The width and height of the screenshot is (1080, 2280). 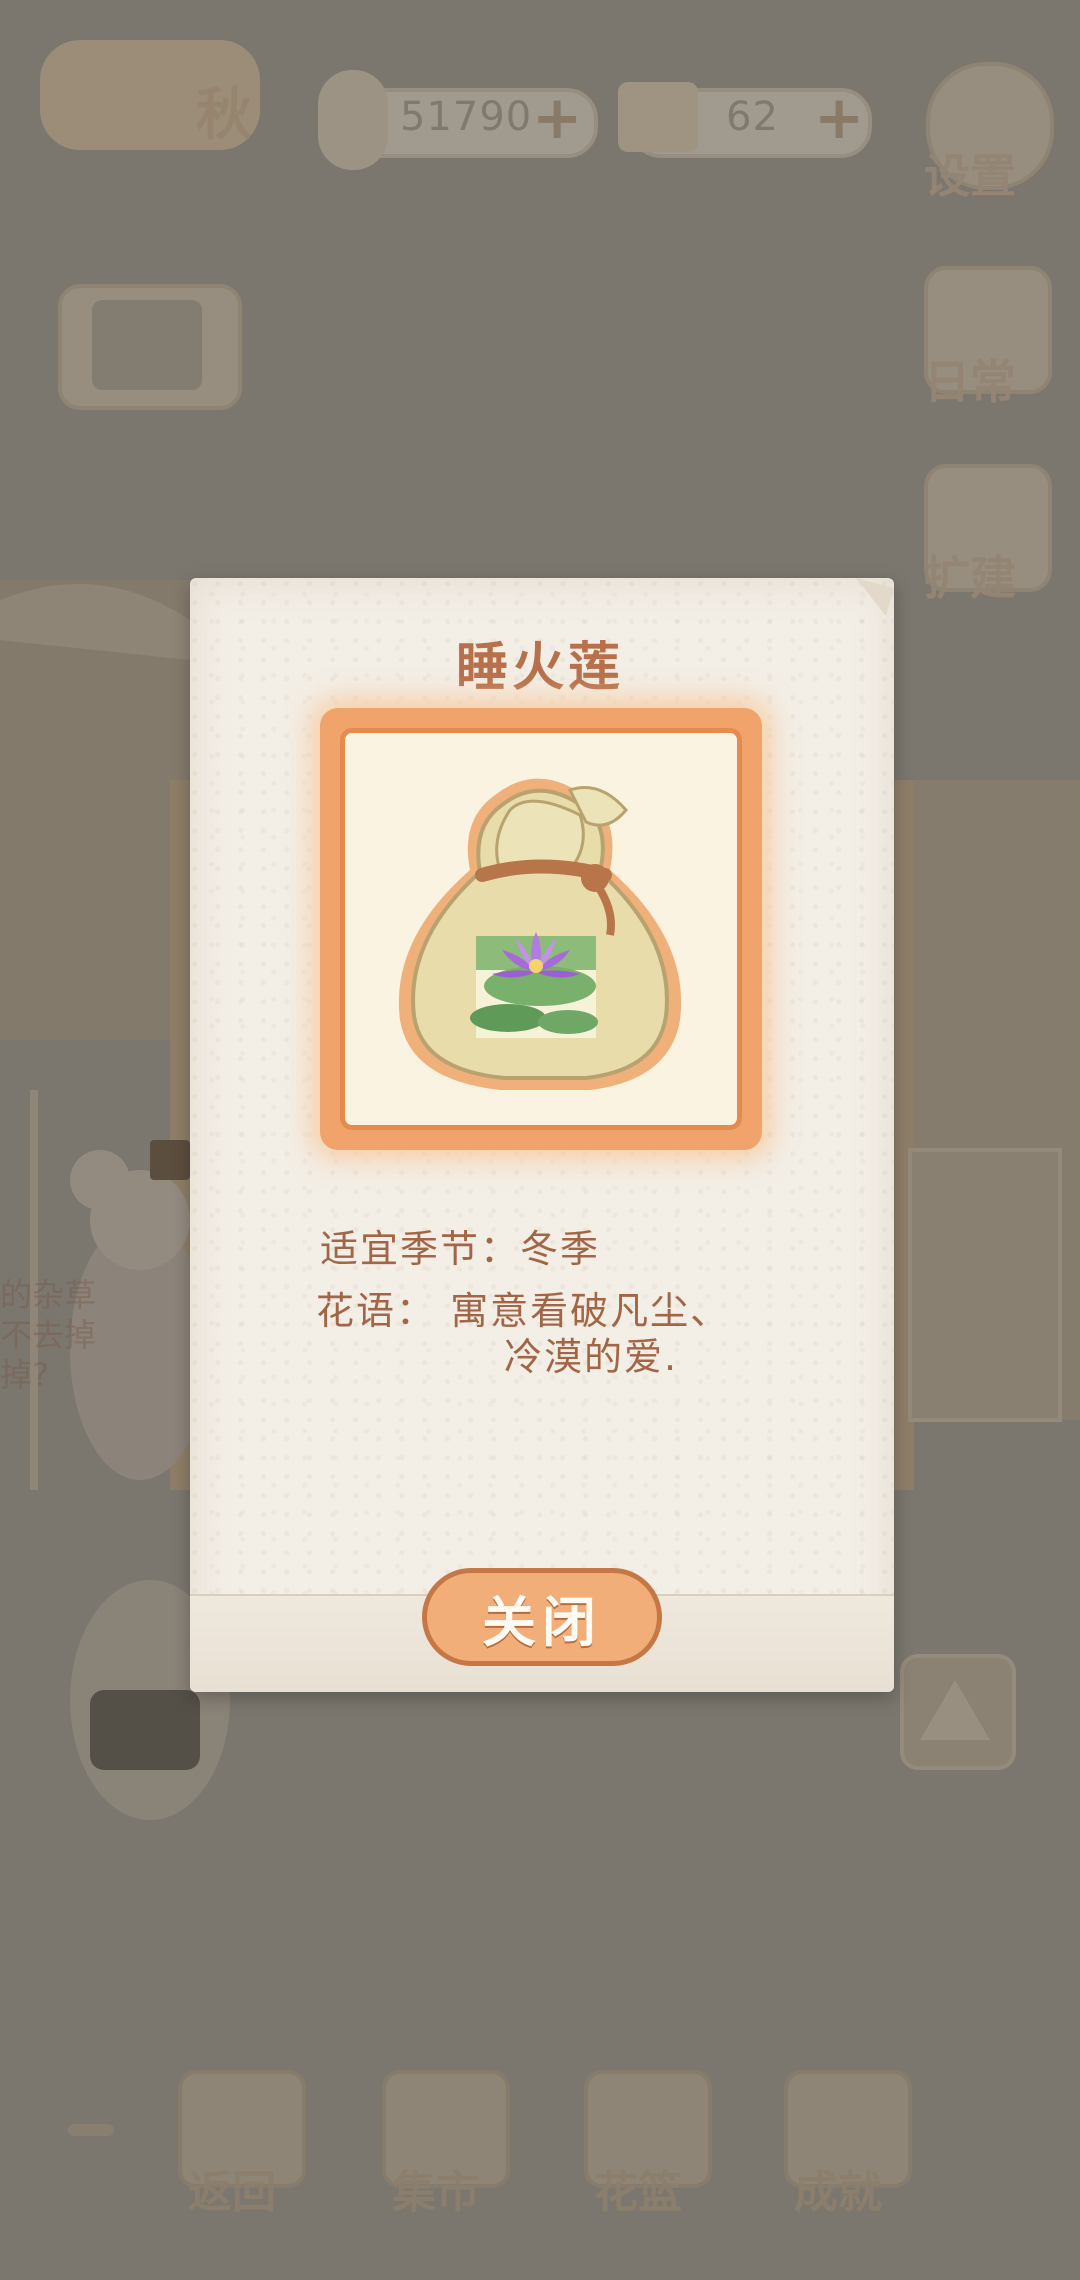 I want to click on market-label: 集市, so click(x=436, y=2192).